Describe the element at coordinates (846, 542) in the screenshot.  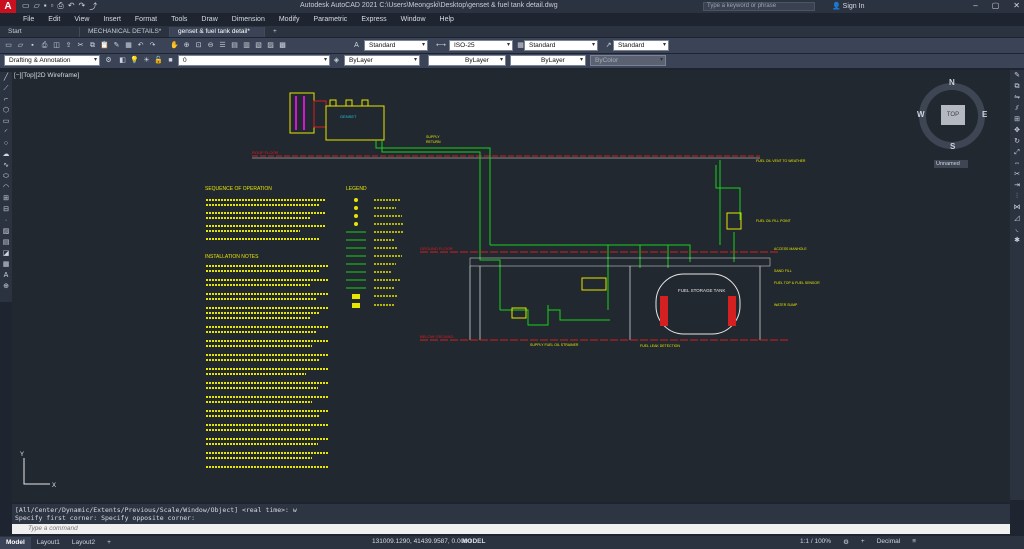
I see `gear-icon: ⚙` at that location.